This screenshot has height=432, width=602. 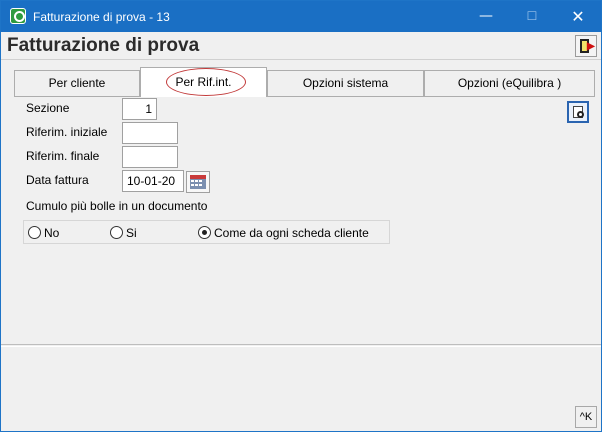 I want to click on exit-arrow-icon: ▶, so click(x=591, y=46).